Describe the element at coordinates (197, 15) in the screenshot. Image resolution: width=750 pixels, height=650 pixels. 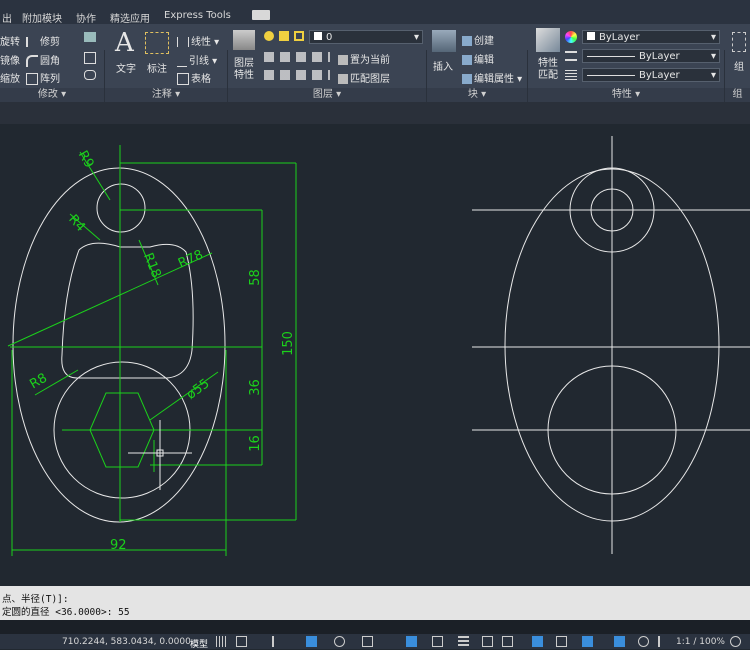
I see `menu-item-express-tools: Express Tools` at that location.